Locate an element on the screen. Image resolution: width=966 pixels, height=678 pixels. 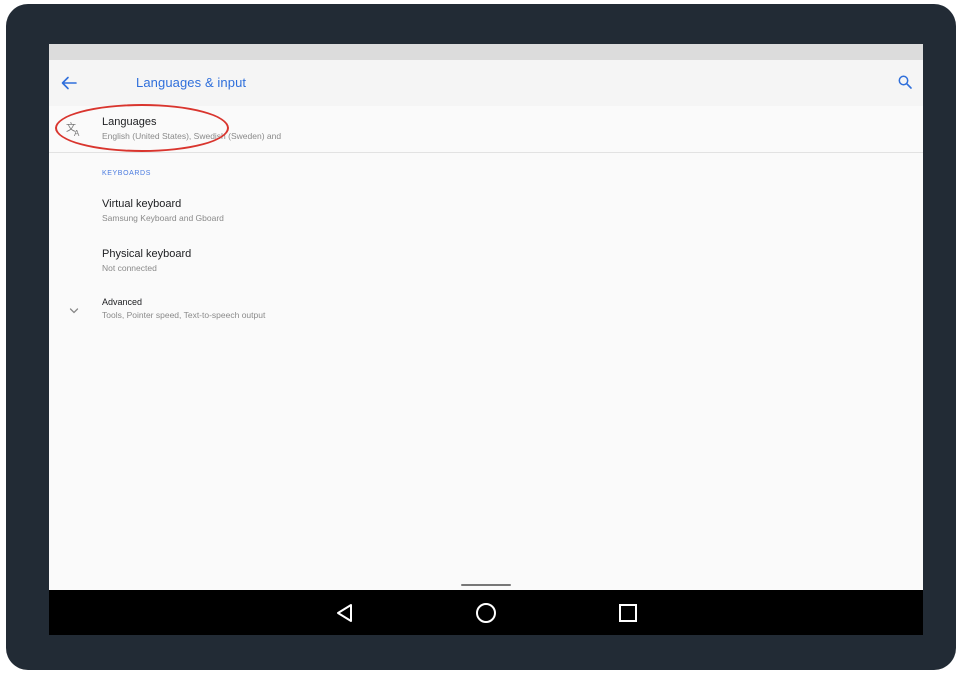
advanced-title: Advanced is located at coordinates (122, 302).